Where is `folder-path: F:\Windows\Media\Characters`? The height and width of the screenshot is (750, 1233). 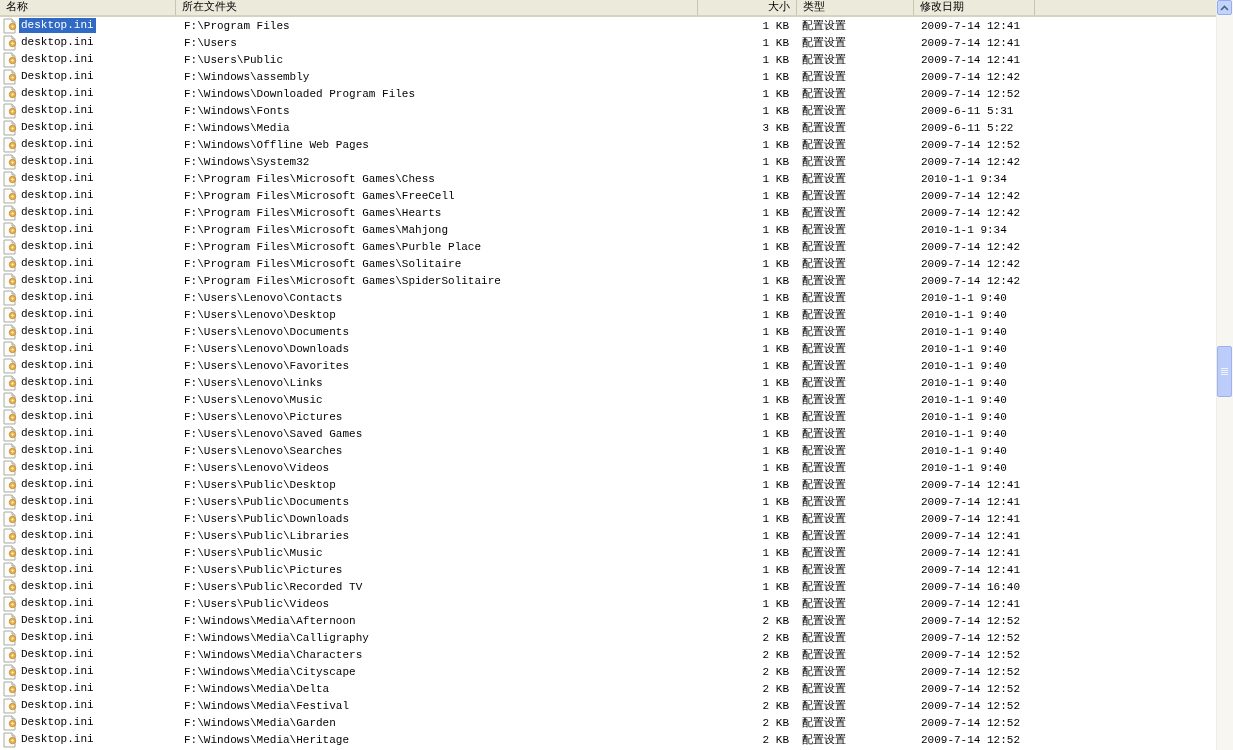 folder-path: F:\Windows\Media\Characters is located at coordinates (273, 654).